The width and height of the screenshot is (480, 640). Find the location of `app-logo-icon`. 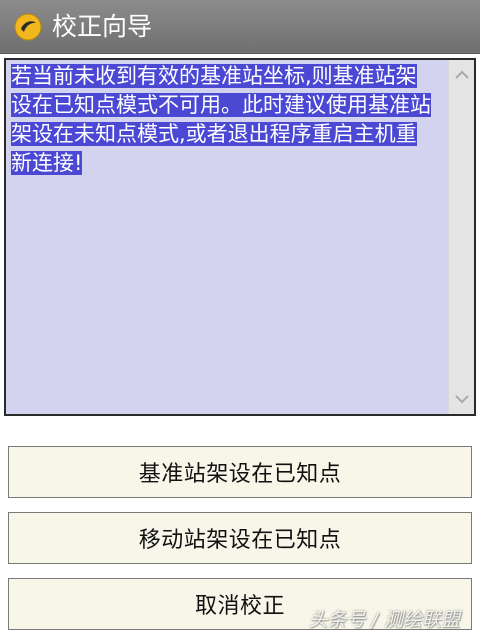

app-logo-icon is located at coordinates (28, 27).